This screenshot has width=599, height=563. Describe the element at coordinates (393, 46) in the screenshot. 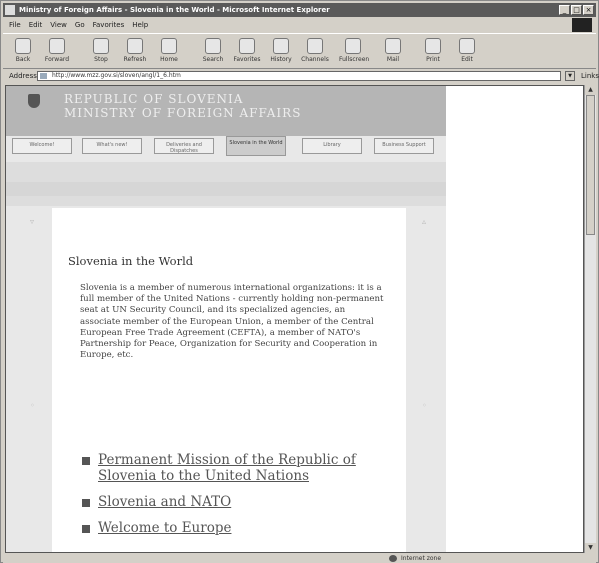

I see `mail-icon` at that location.